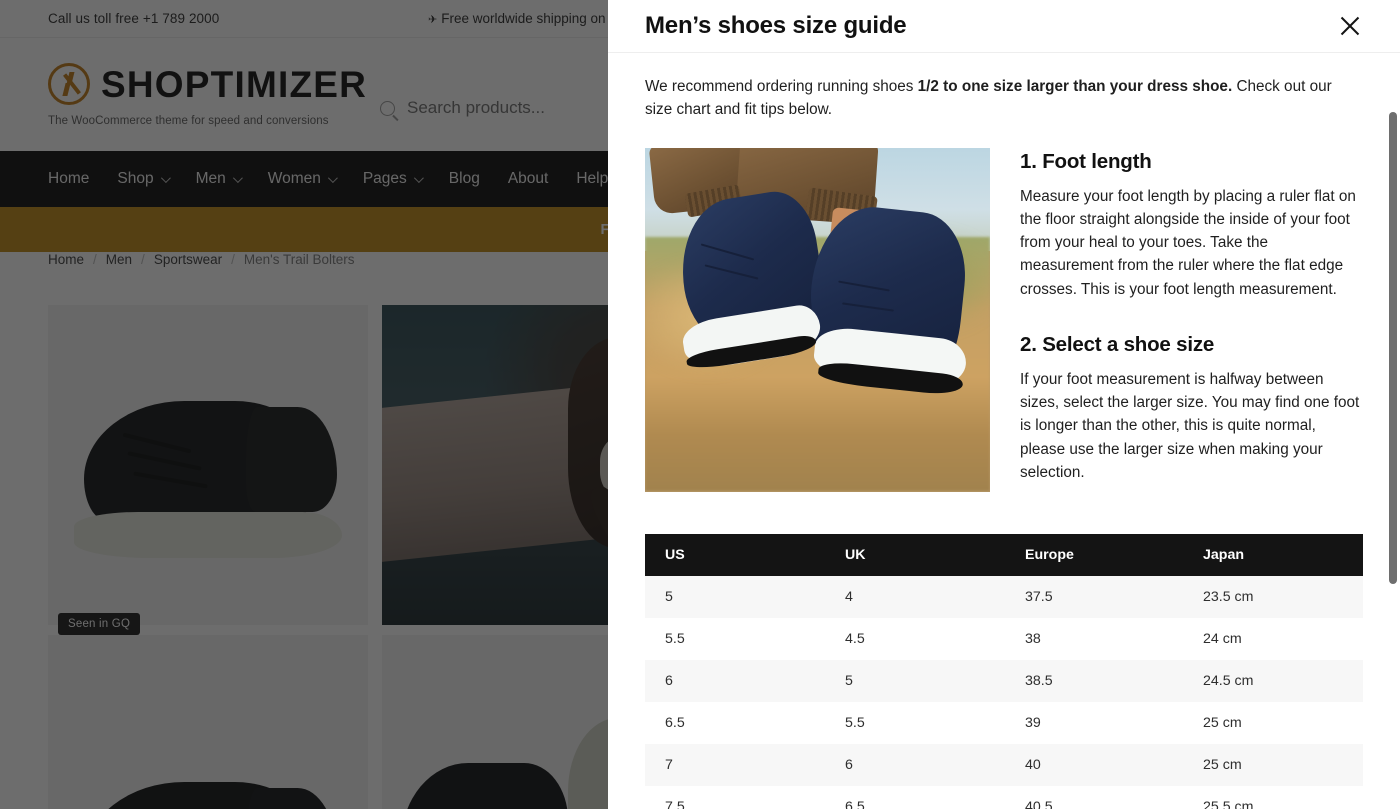  Describe the element at coordinates (1094, 797) in the screenshot. I see `table-cell: 40.5` at that location.